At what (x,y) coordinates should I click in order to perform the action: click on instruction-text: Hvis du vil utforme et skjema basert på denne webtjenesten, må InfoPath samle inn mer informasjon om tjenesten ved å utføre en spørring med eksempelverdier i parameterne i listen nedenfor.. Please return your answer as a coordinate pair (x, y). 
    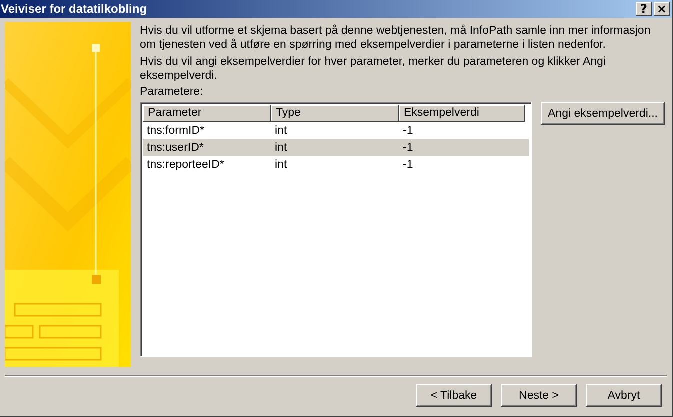
    Looking at the image, I should click on (396, 38).